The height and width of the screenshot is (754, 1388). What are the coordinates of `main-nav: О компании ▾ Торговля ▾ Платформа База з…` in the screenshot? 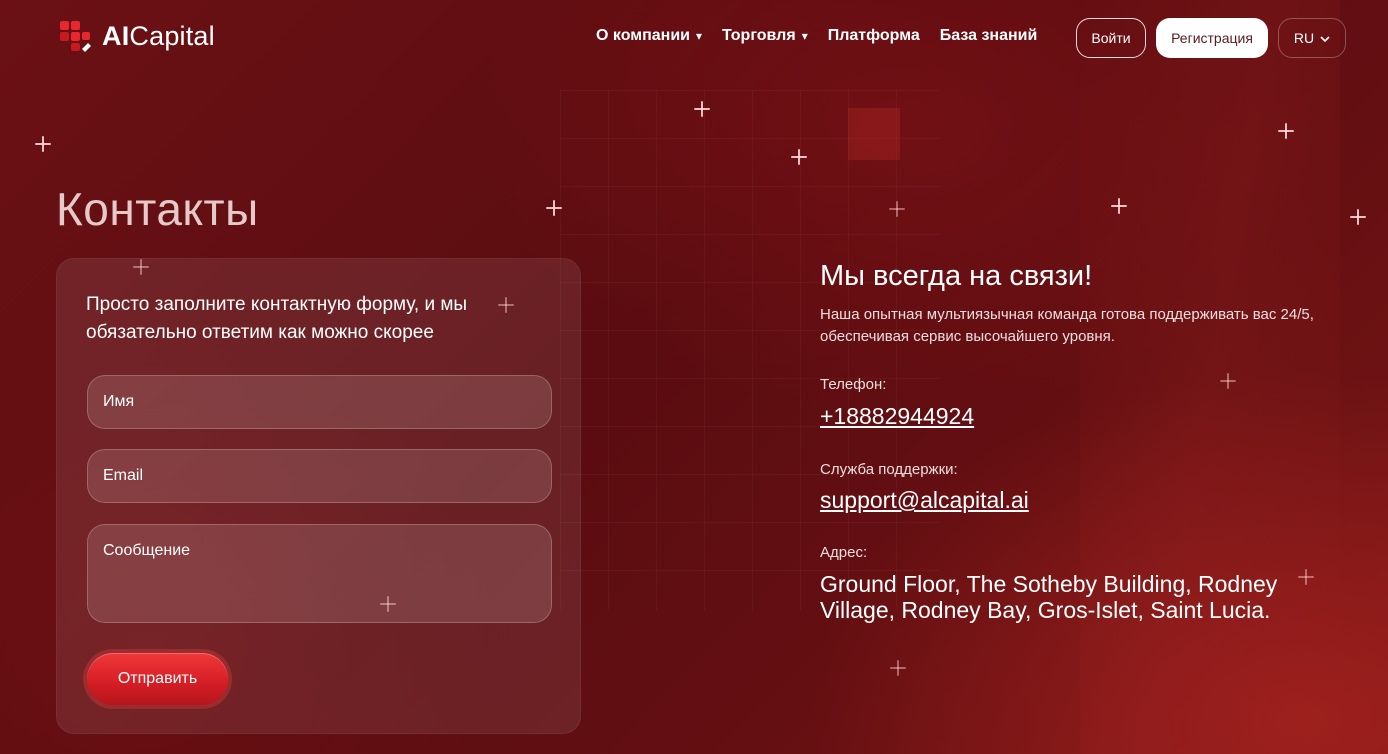 It's located at (816, 36).